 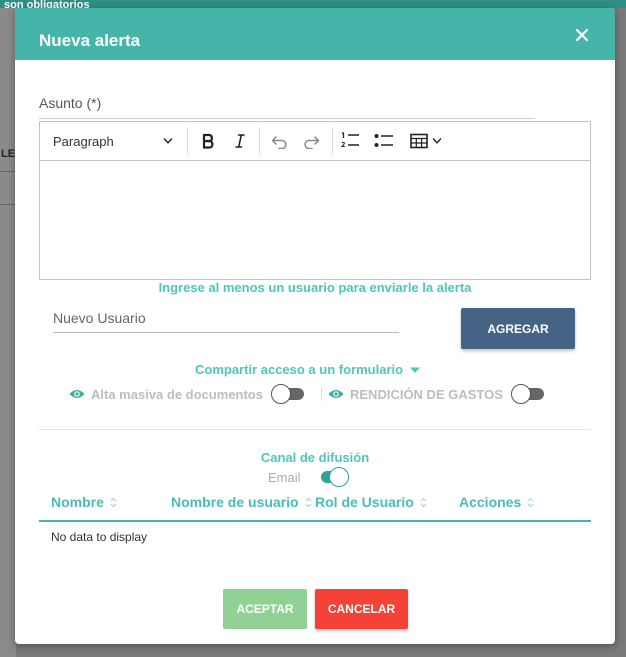 I want to click on email-channel-switch, so click(x=332, y=477).